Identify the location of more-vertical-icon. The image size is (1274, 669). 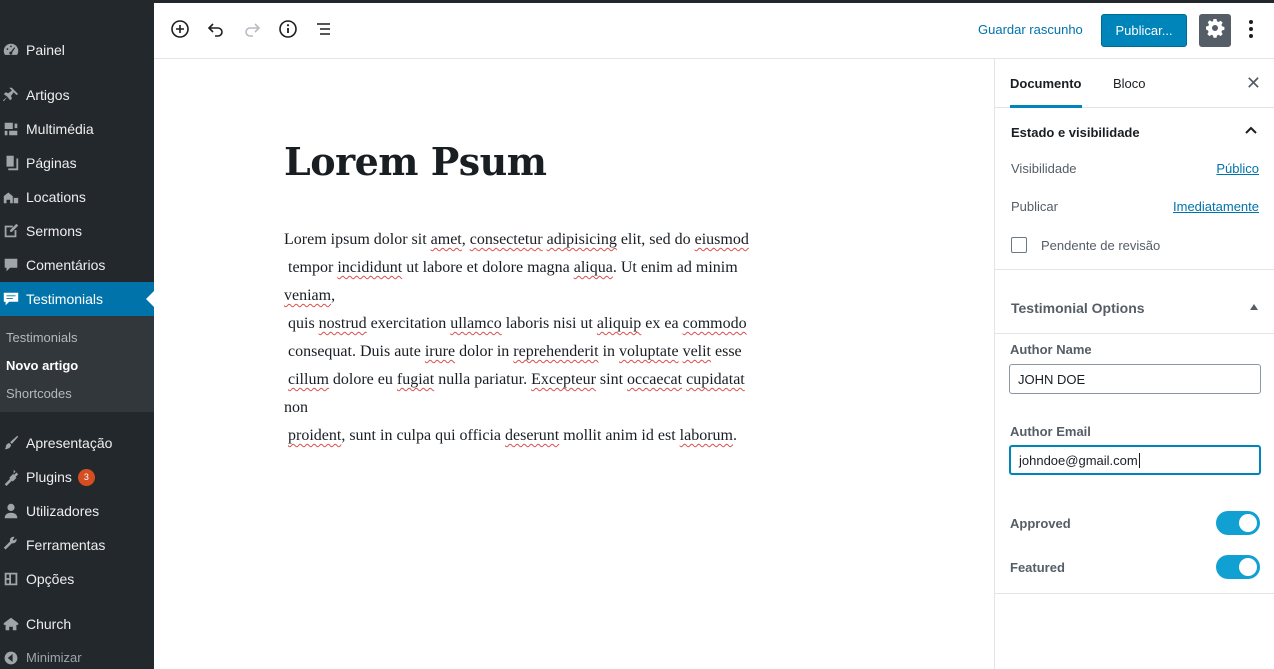
(1251, 31).